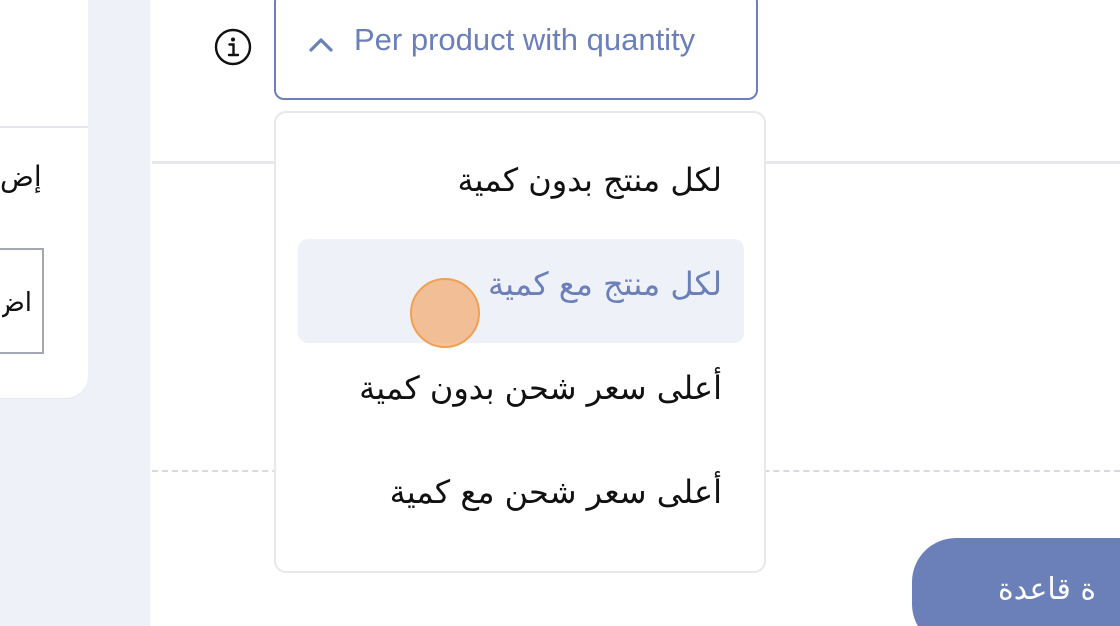 This screenshot has width=1120, height=626. What do you see at coordinates (44, 127) in the screenshot?
I see `card-divider` at bounding box center [44, 127].